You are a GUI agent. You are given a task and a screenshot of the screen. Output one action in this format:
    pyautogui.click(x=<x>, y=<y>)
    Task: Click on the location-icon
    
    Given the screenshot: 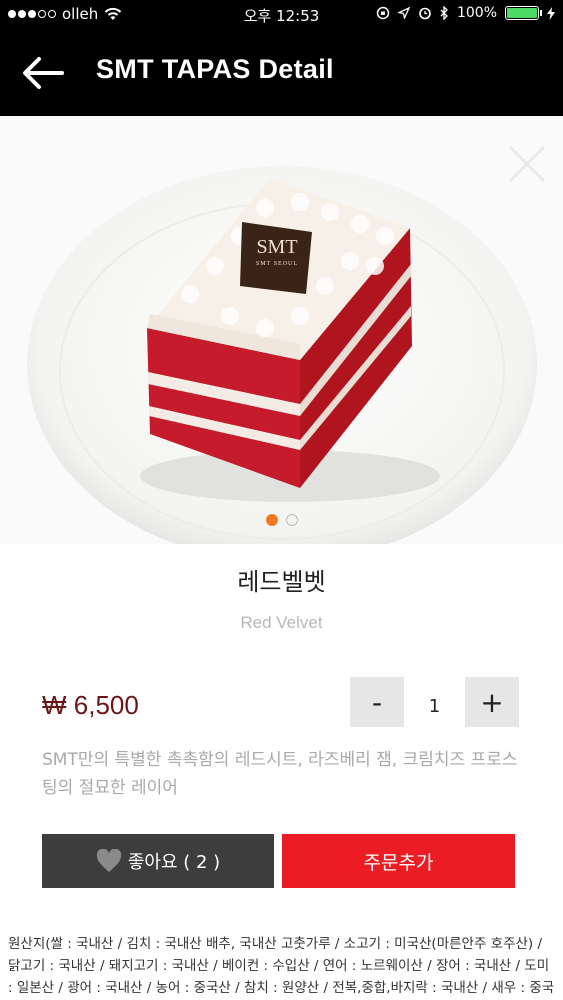 What is the action you would take?
    pyautogui.click(x=403, y=13)
    